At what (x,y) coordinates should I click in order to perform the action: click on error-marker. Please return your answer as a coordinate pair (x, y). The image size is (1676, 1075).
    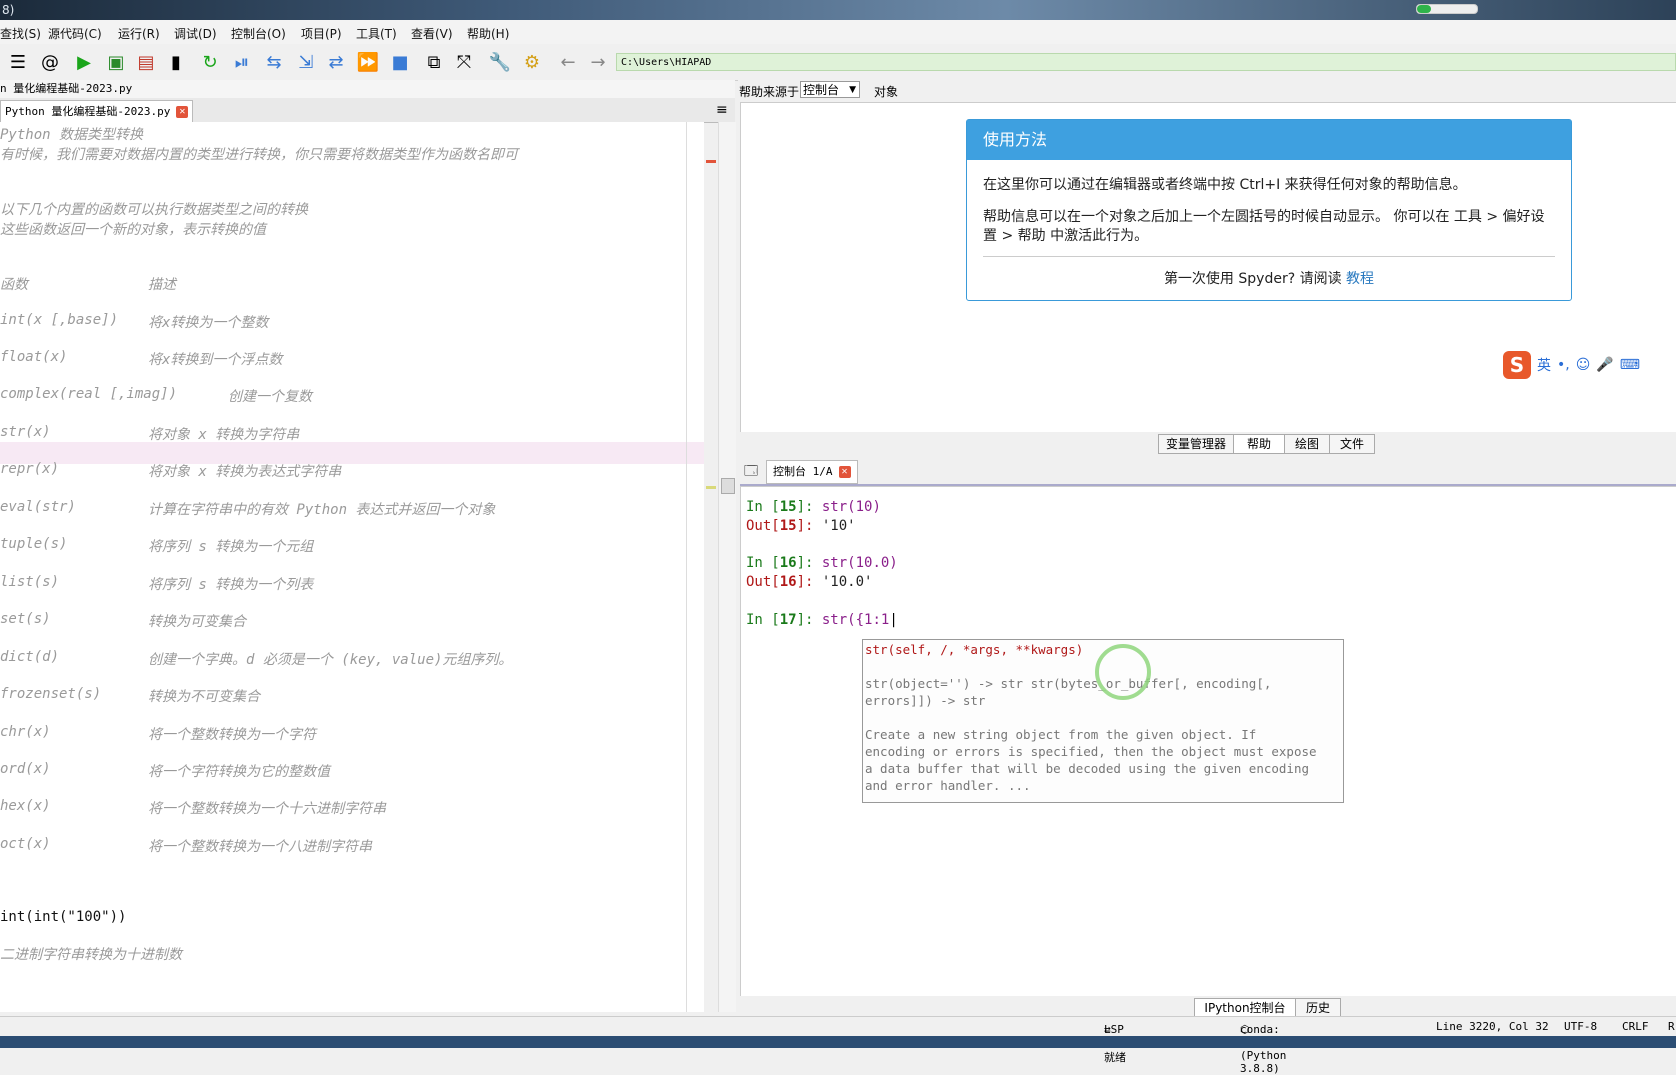
    Looking at the image, I should click on (711, 161).